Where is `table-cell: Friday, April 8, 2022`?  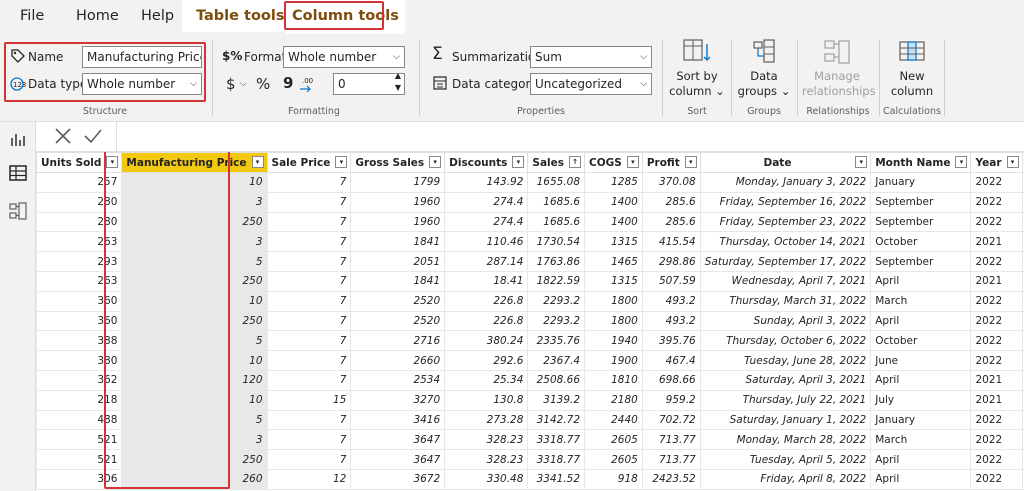 table-cell: Friday, April 8, 2022 is located at coordinates (785, 479).